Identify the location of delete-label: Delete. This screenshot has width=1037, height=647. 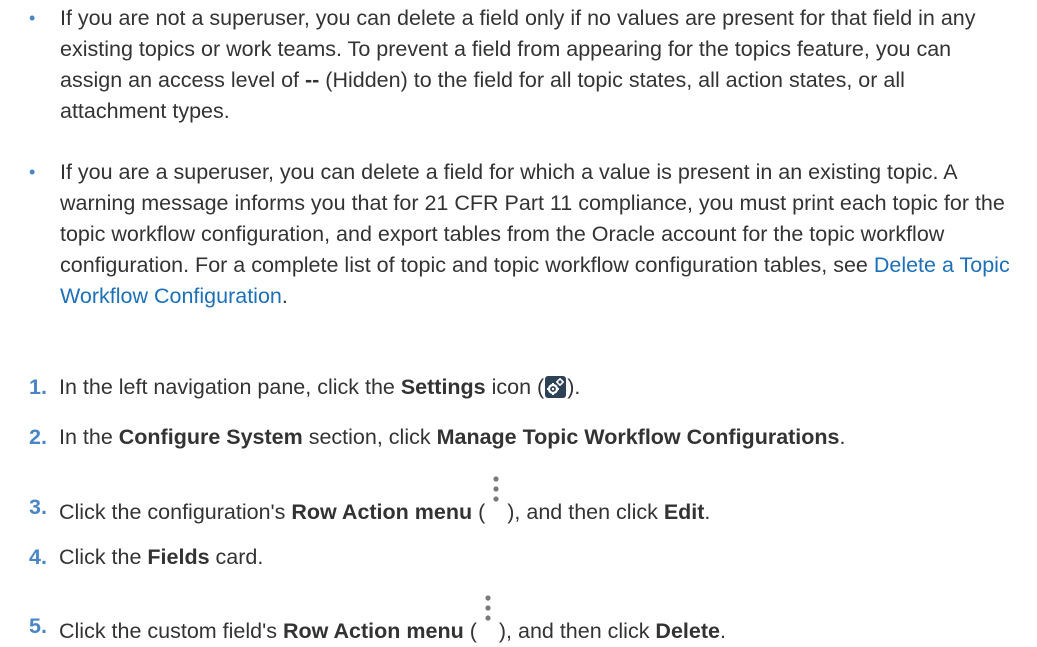
(687, 631).